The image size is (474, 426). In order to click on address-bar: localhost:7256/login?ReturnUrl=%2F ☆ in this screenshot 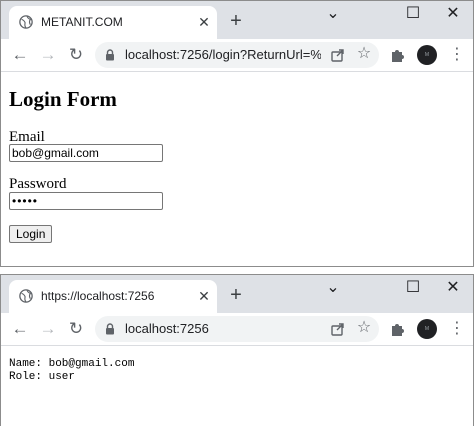, I will do `click(237, 55)`.